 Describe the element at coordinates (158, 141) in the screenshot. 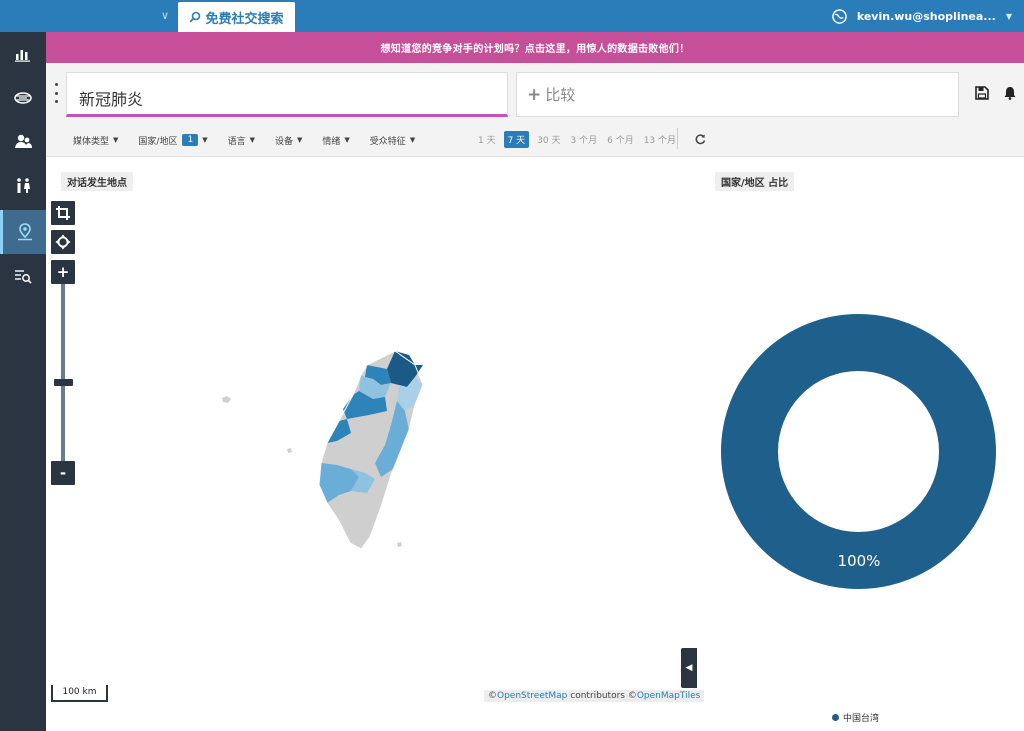

I see `filter-label: 国家/地区` at that location.